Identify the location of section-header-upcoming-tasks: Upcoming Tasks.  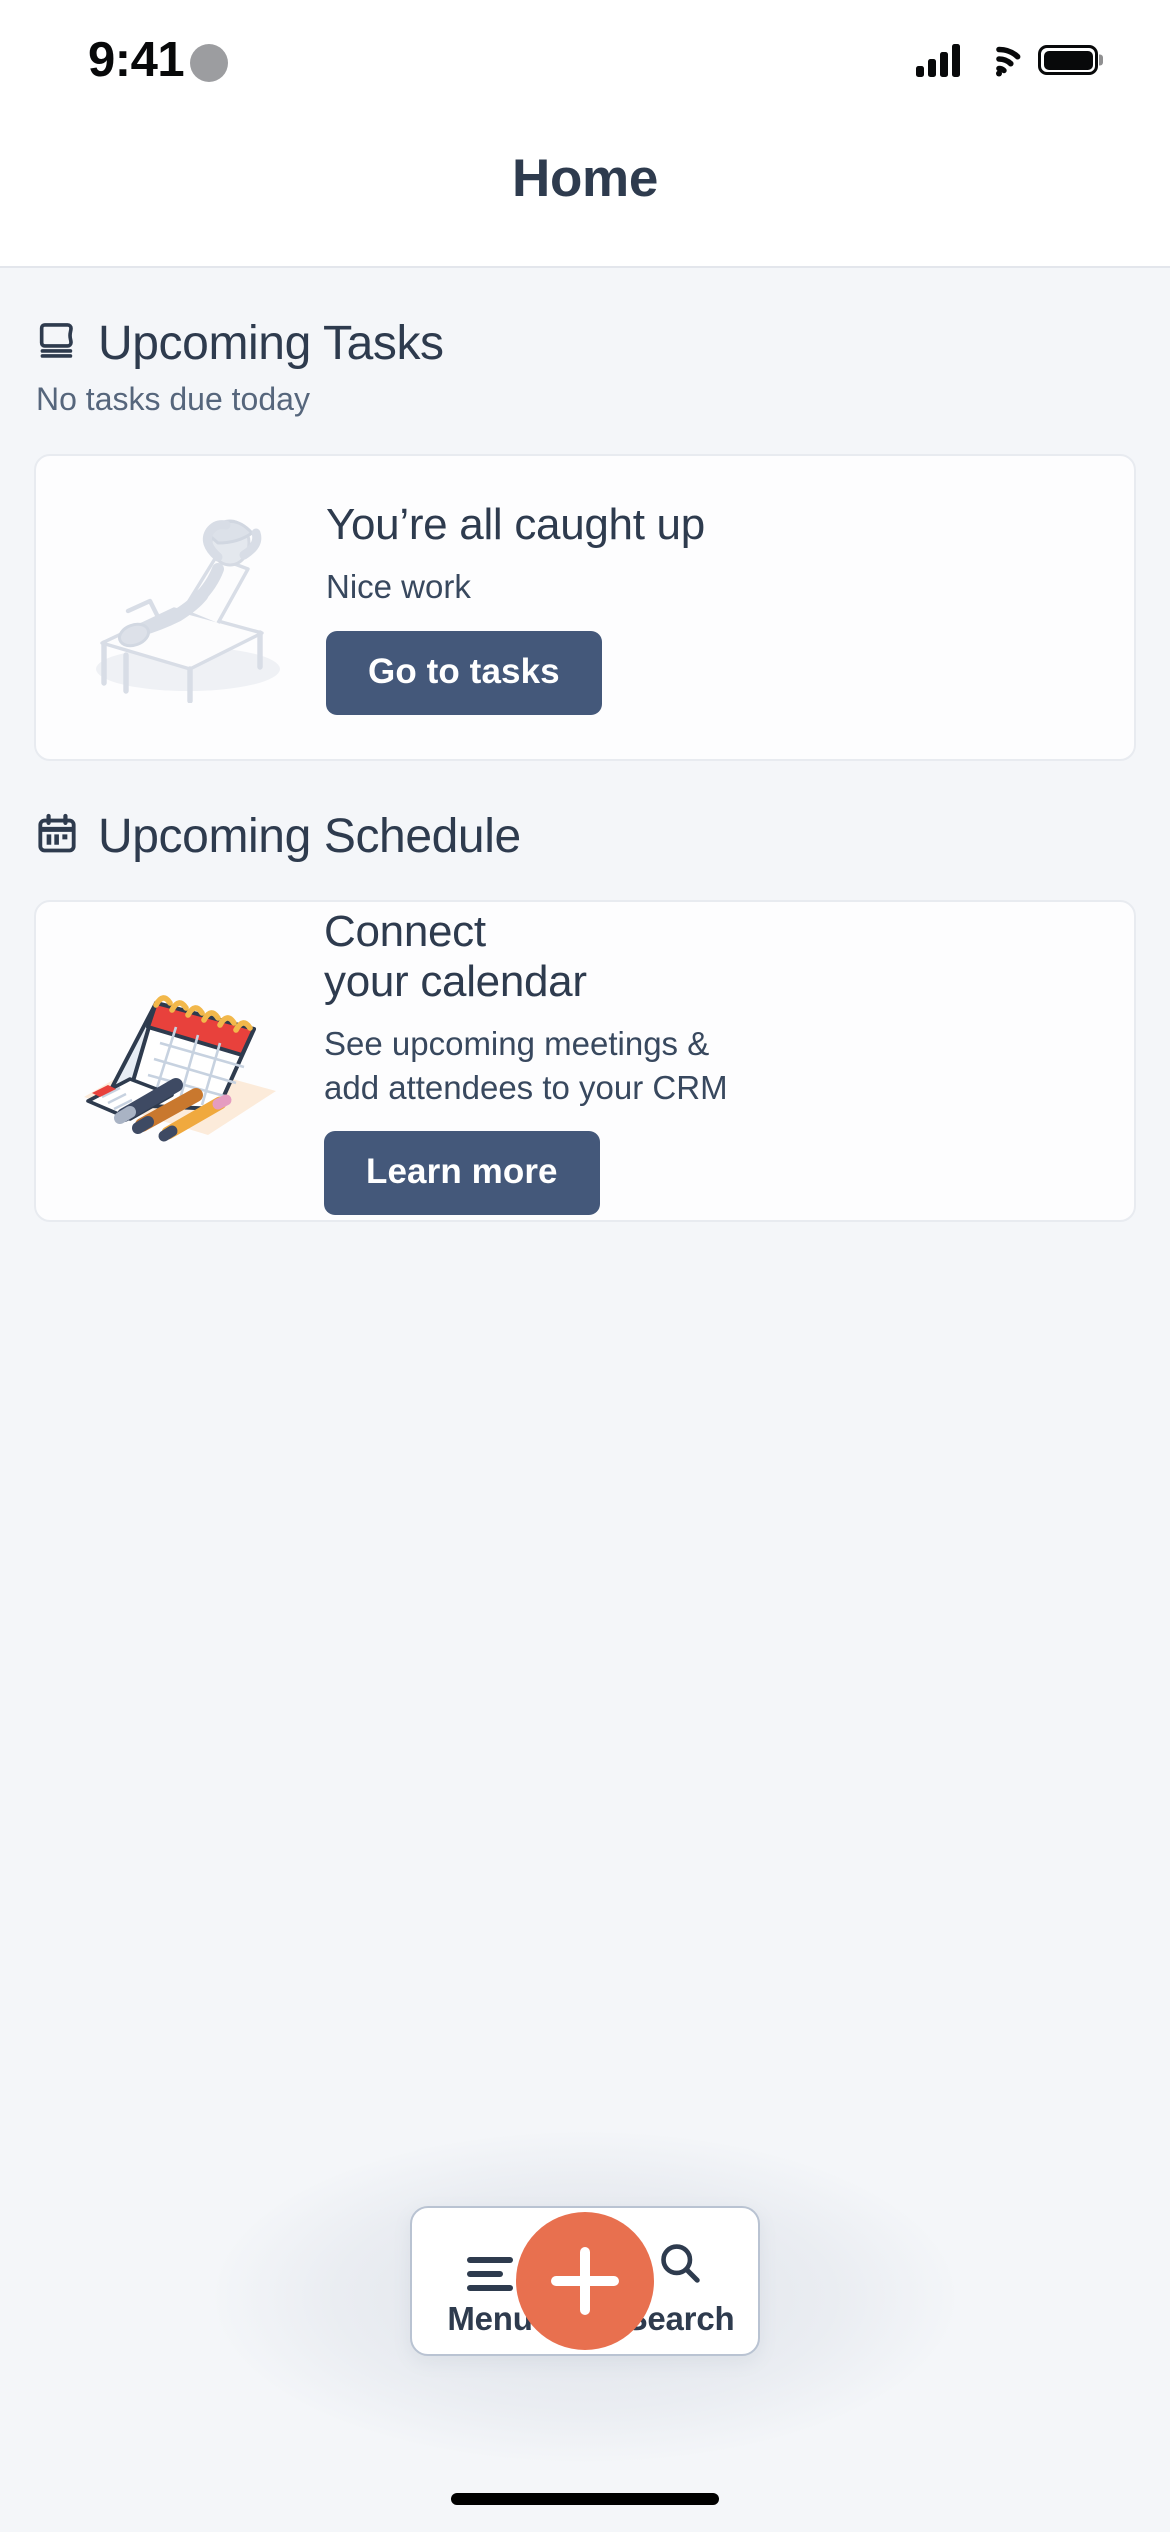
(585, 319).